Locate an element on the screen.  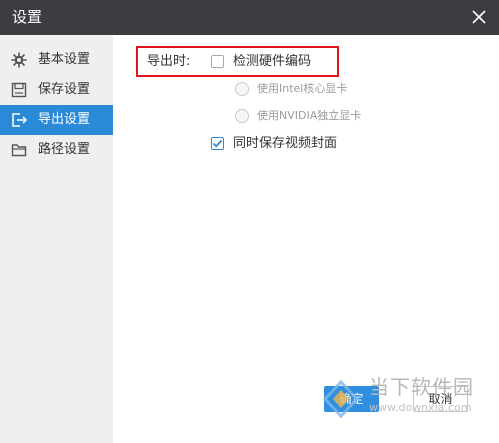
export-label: 导出时: is located at coordinates (169, 61).